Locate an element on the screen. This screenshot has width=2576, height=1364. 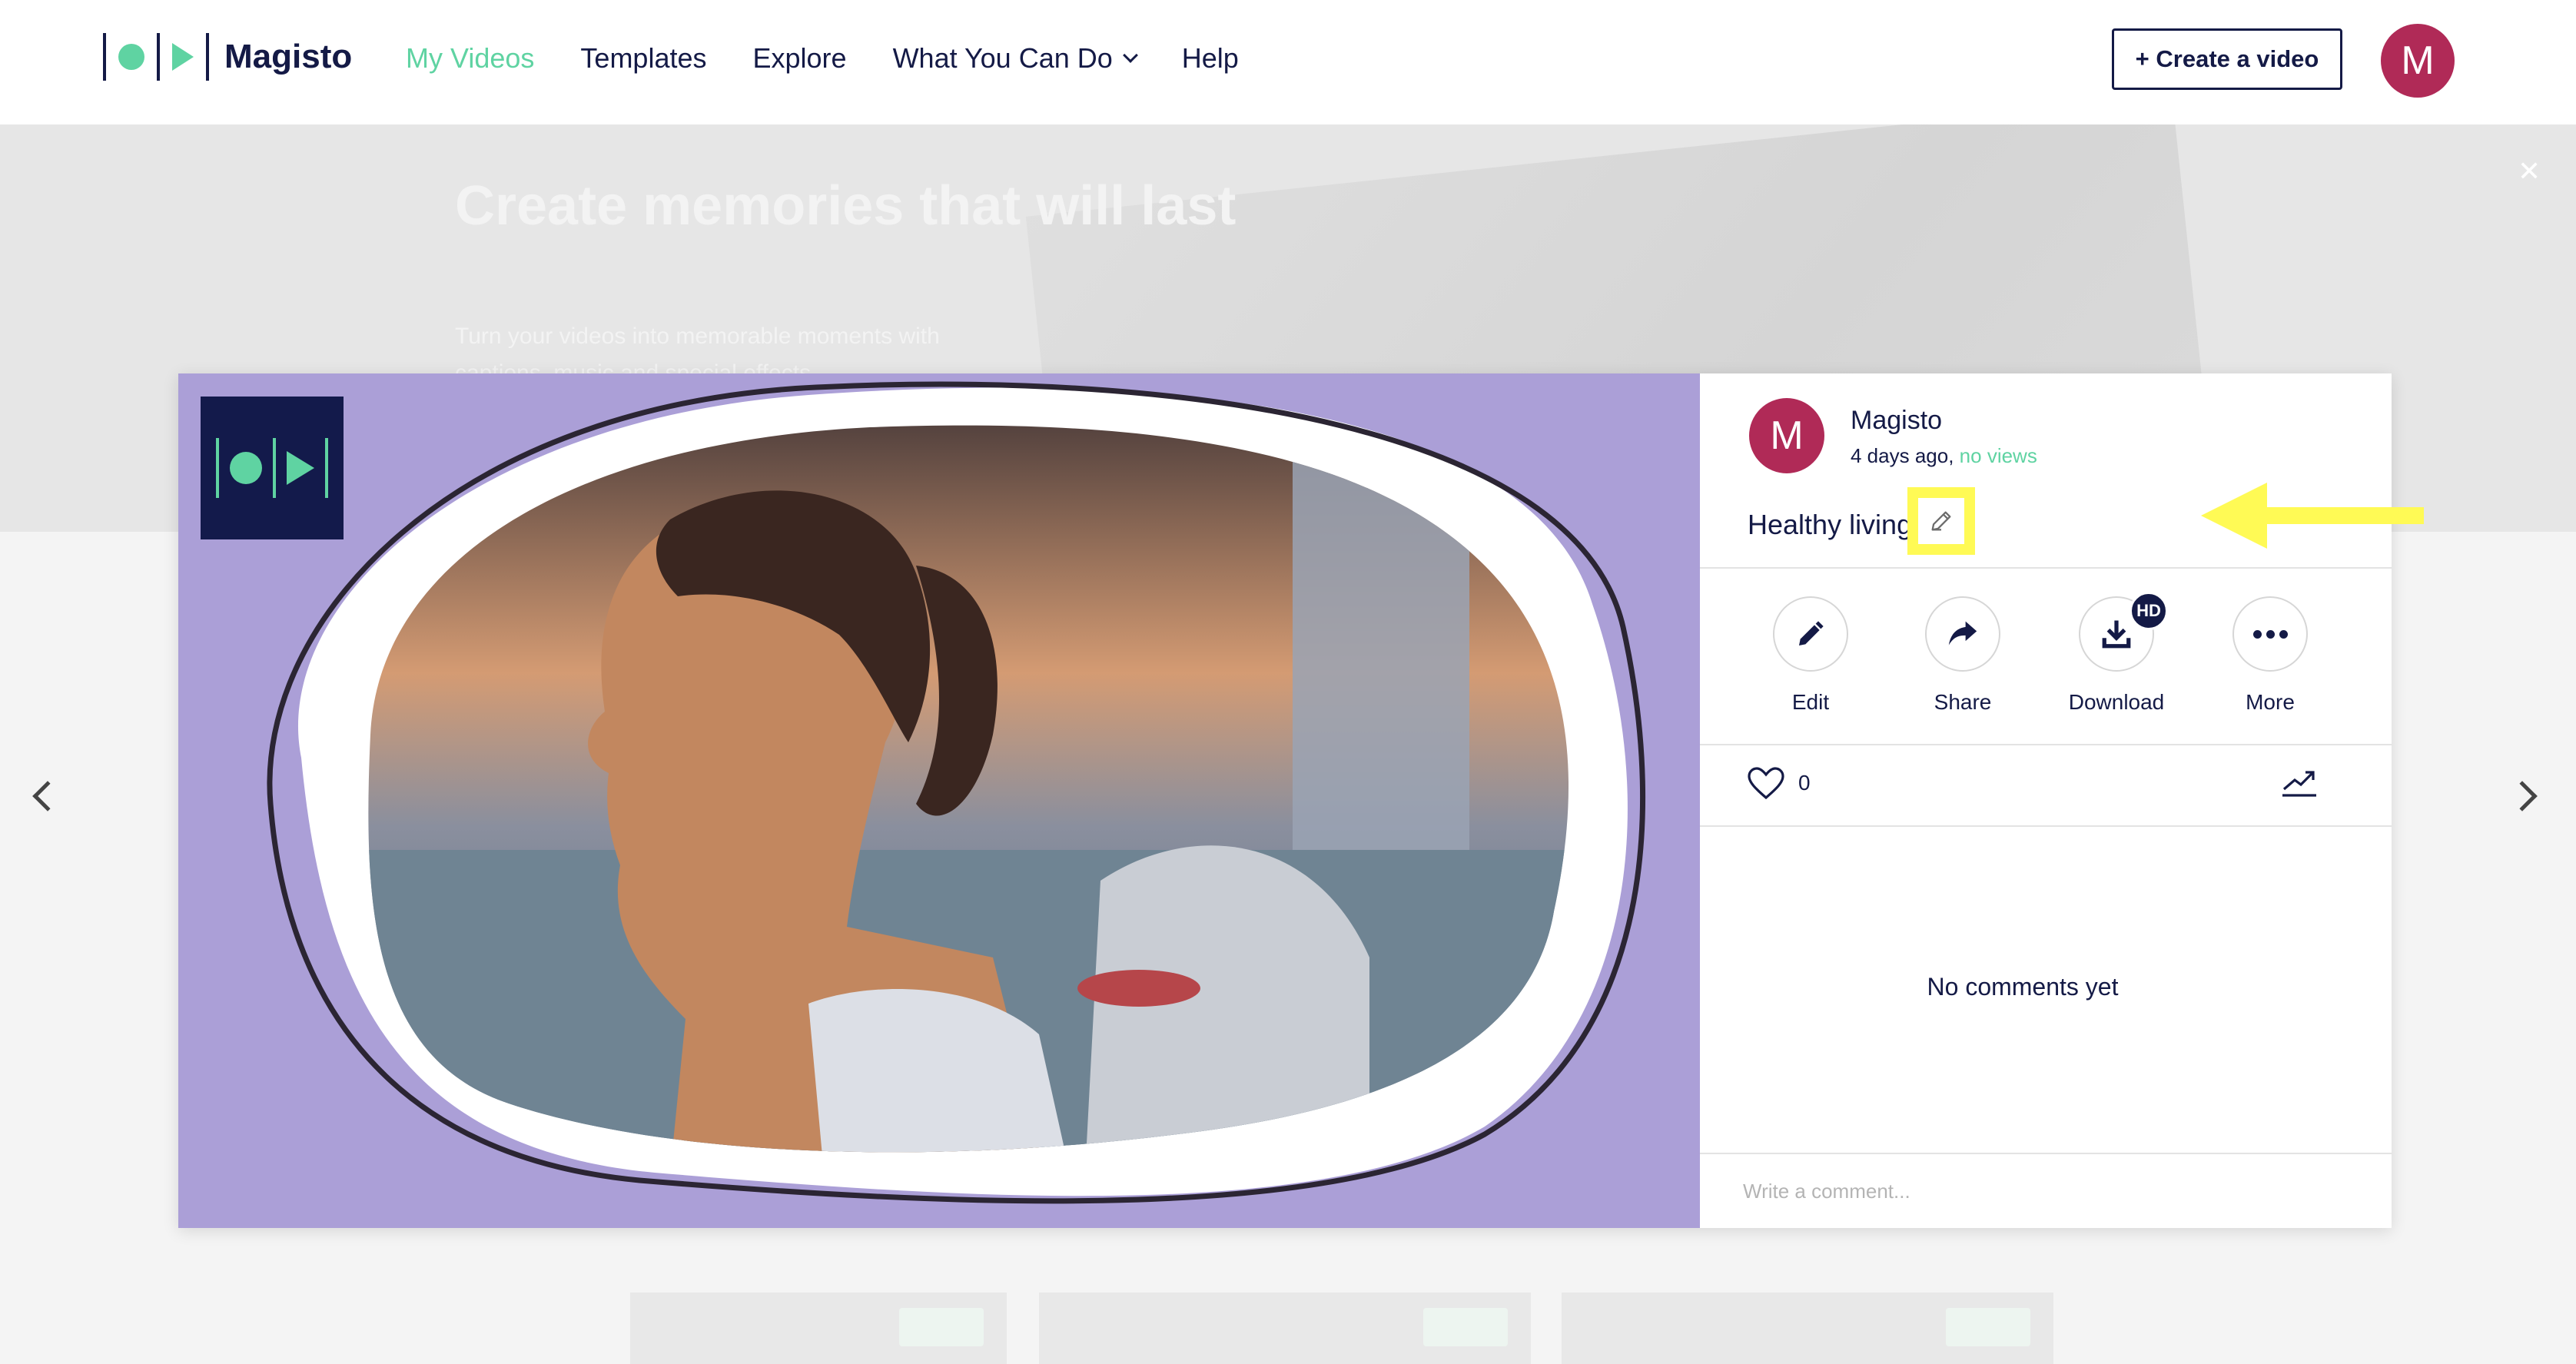
video-meta: 4 days ago, no views is located at coordinates (1944, 456).